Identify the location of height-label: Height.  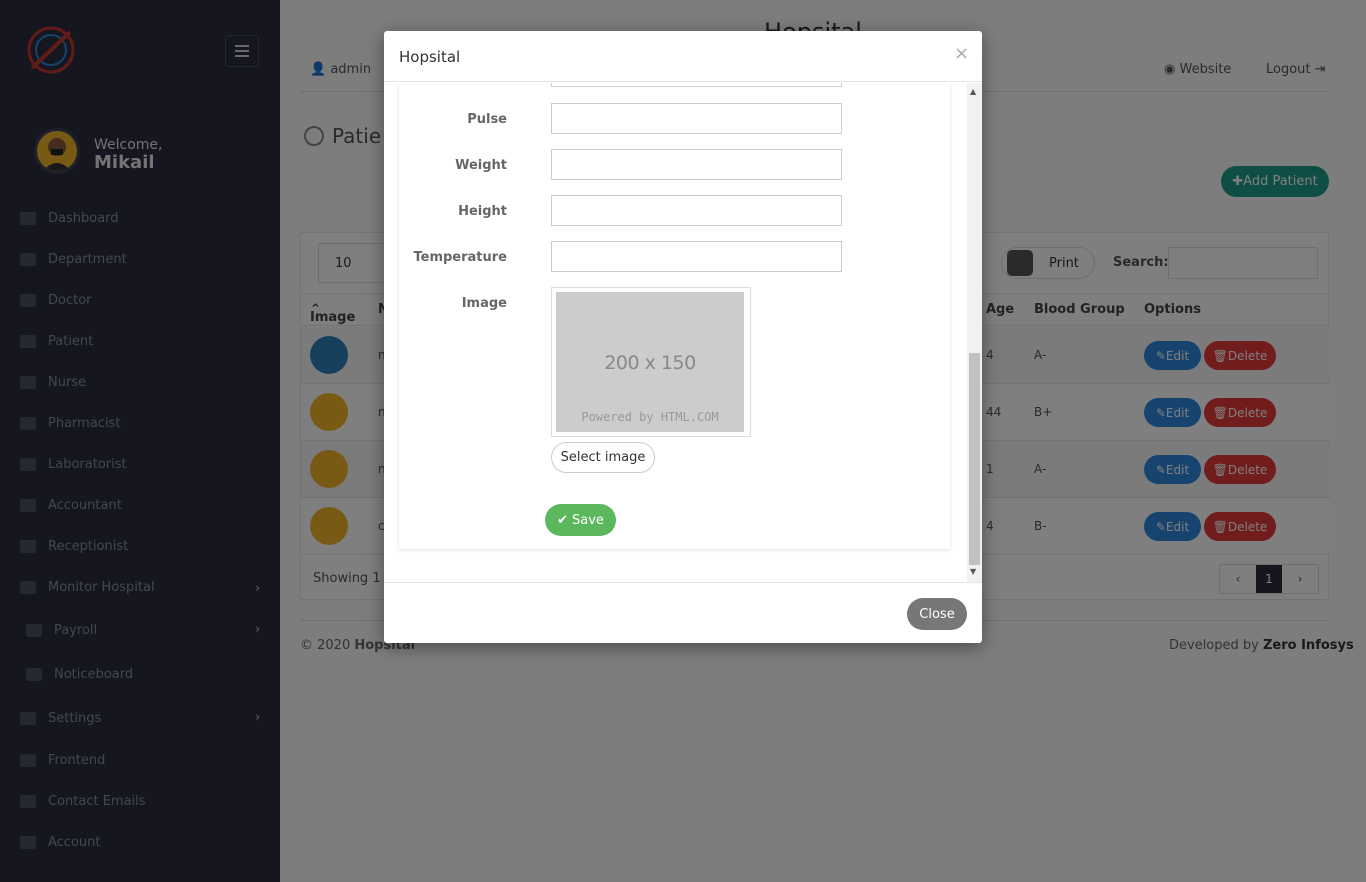
(482, 211).